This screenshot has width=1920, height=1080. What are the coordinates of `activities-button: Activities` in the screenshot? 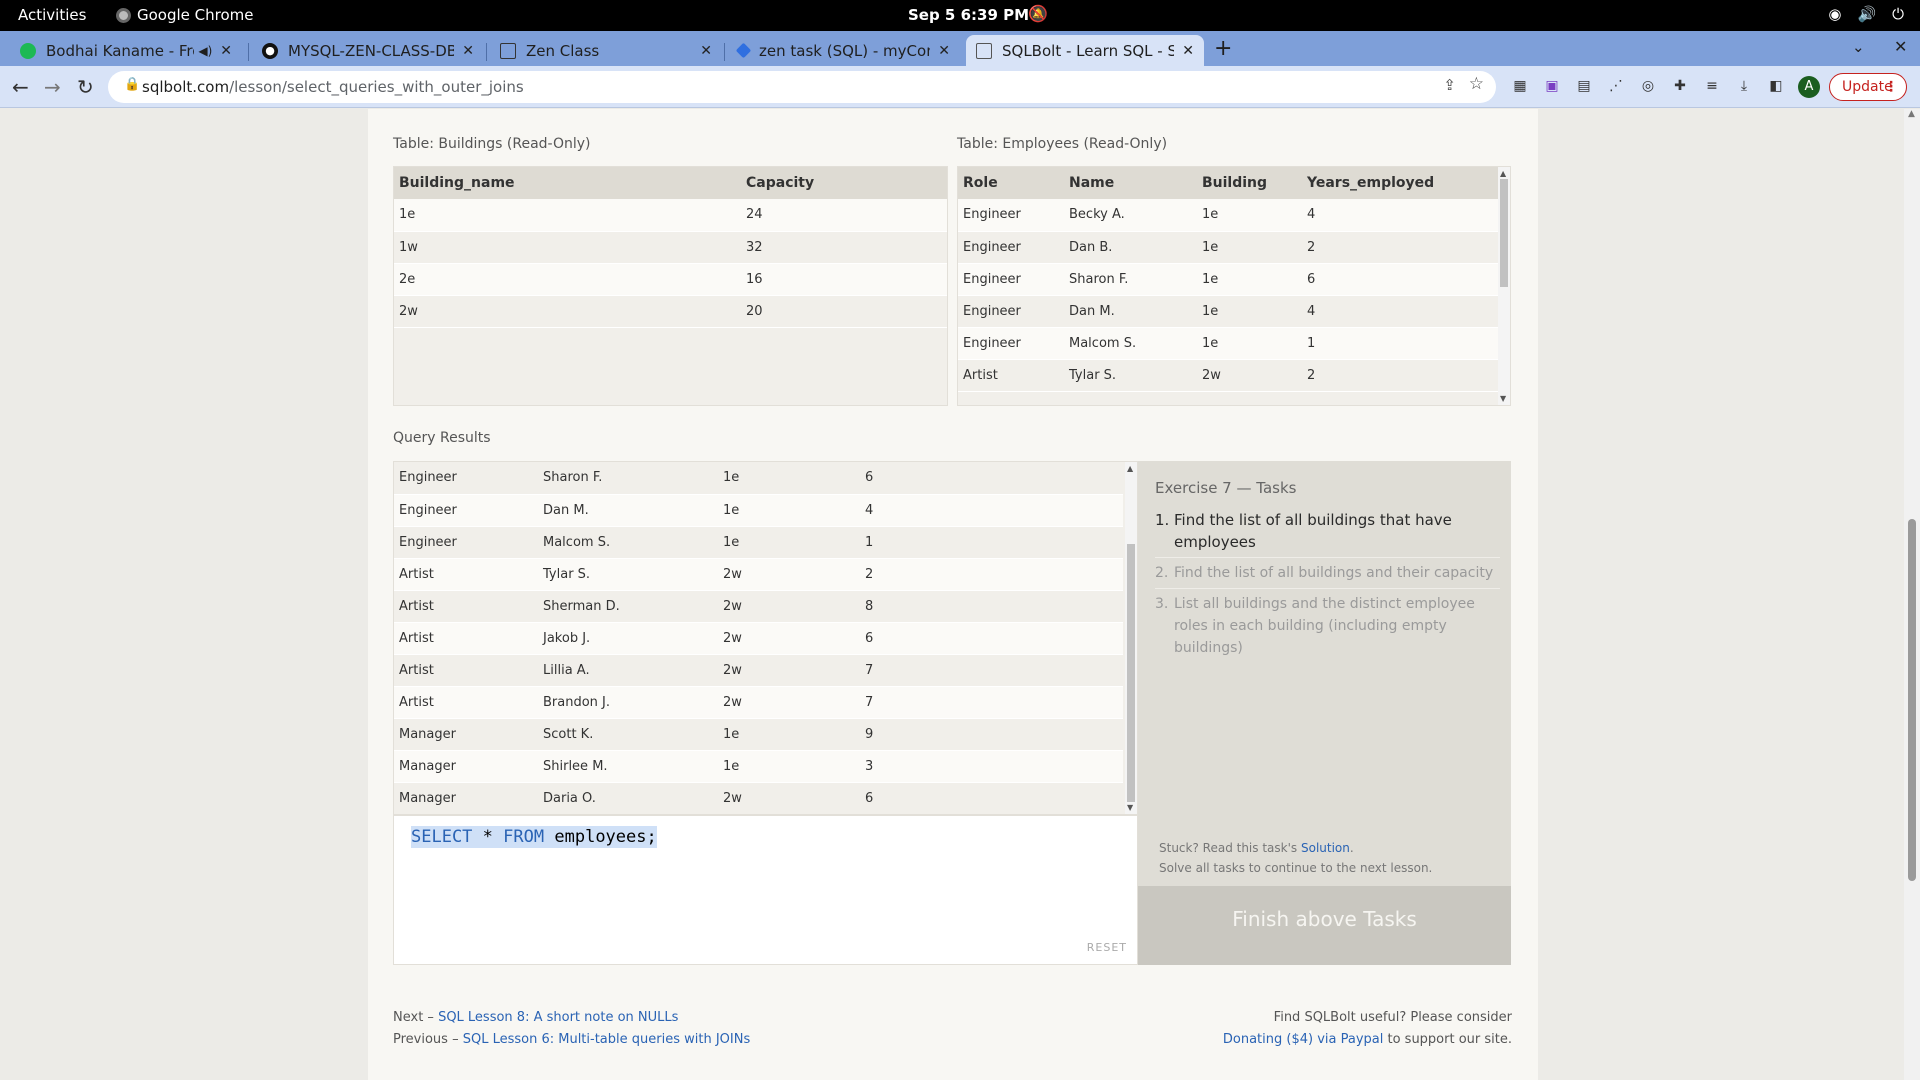 It's located at (52, 15).